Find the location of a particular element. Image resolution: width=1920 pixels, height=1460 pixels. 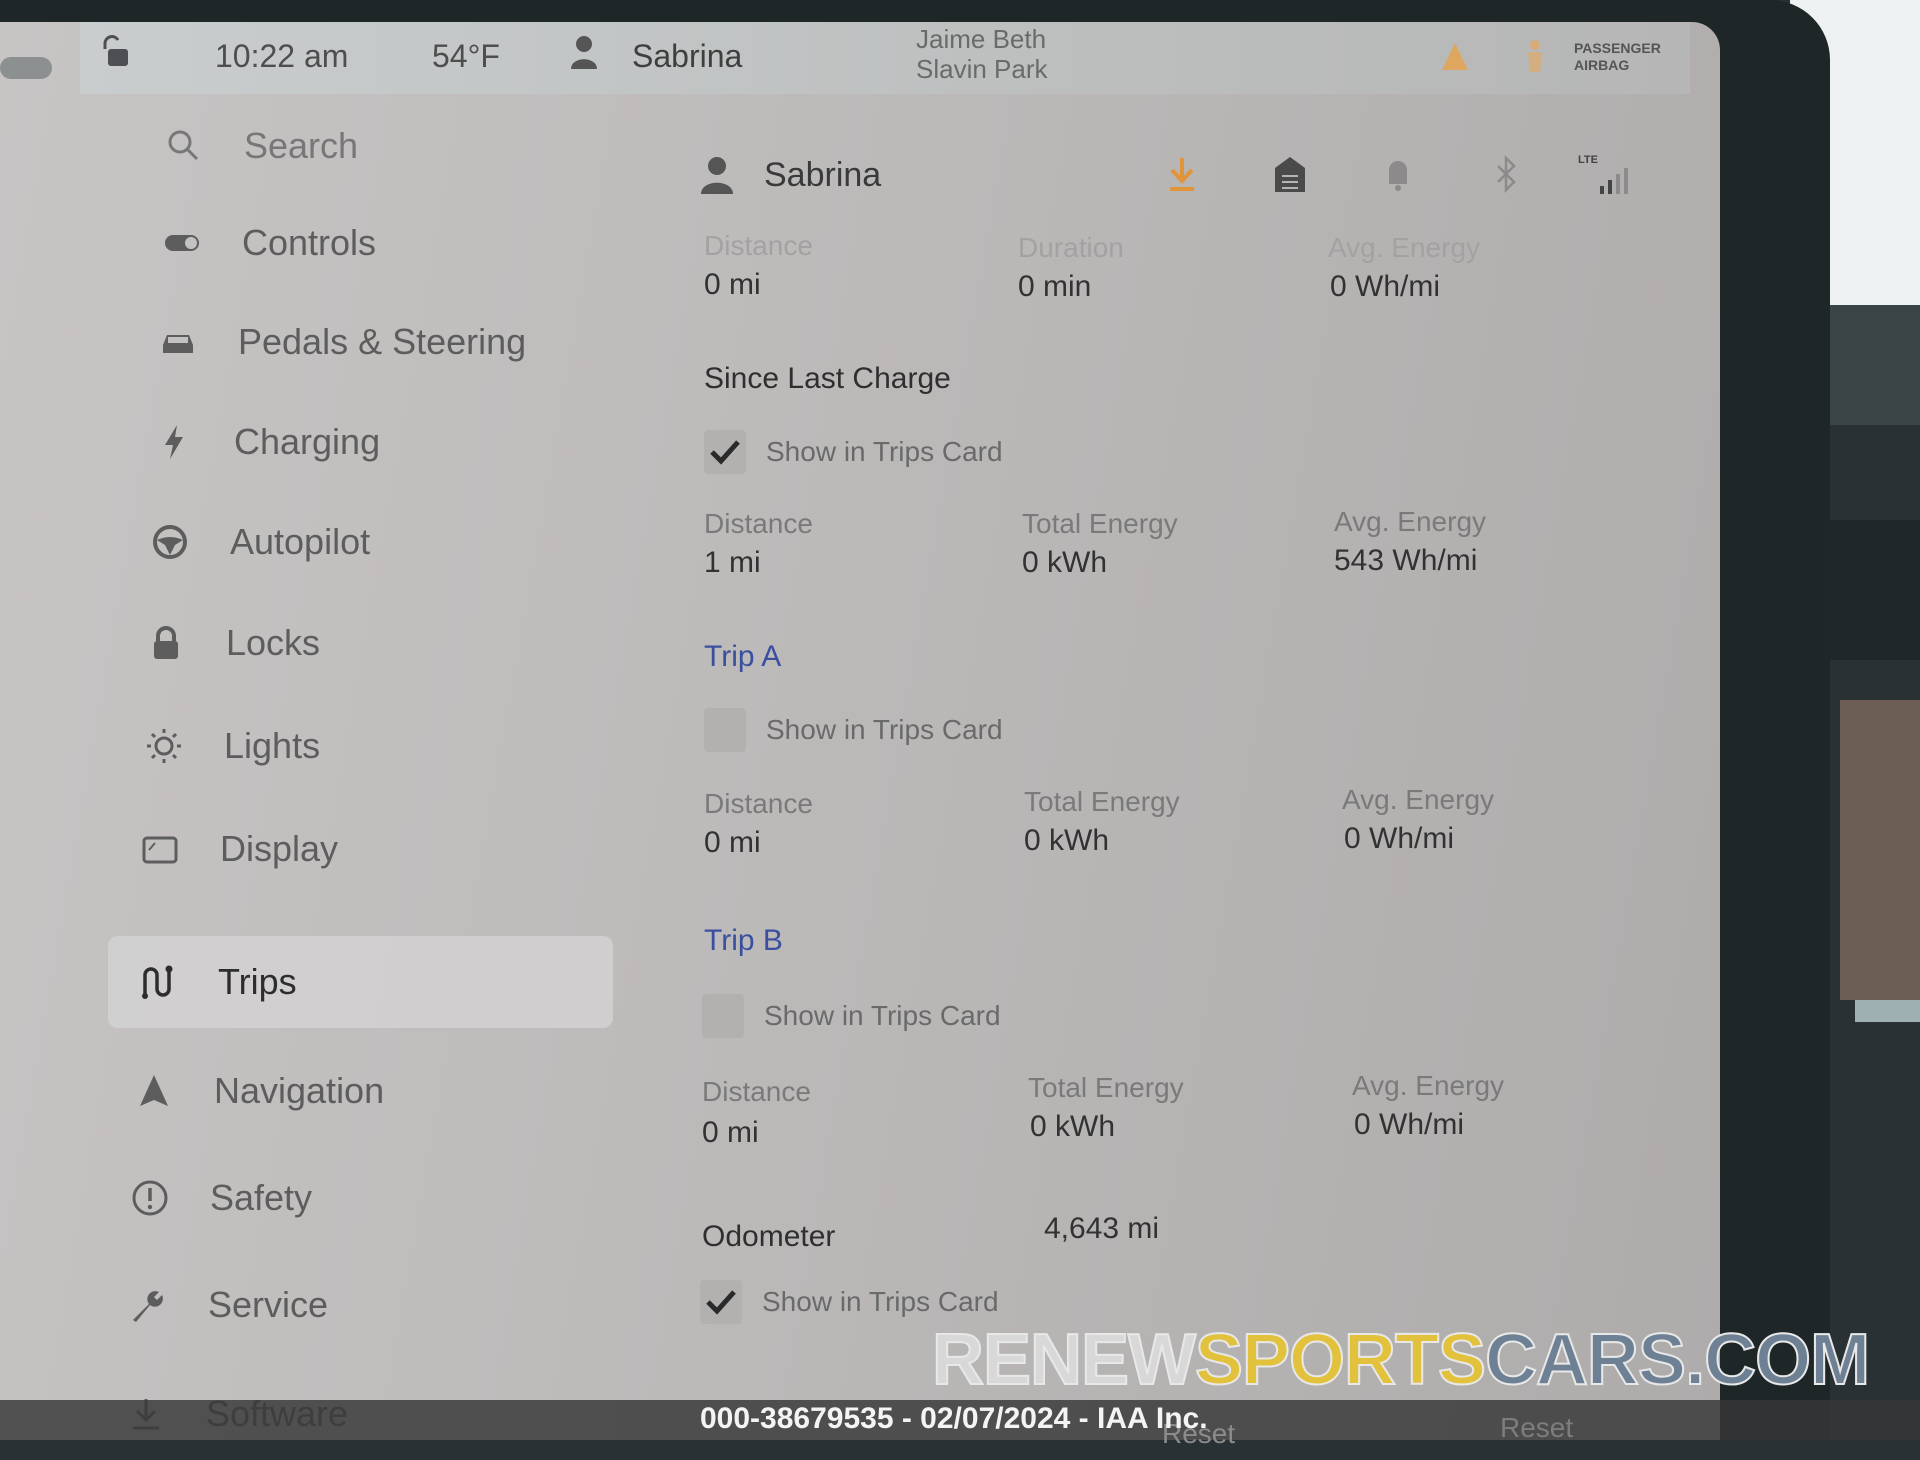

trip-b-total-energy-label: Total Energy is located at coordinates (1106, 1087).